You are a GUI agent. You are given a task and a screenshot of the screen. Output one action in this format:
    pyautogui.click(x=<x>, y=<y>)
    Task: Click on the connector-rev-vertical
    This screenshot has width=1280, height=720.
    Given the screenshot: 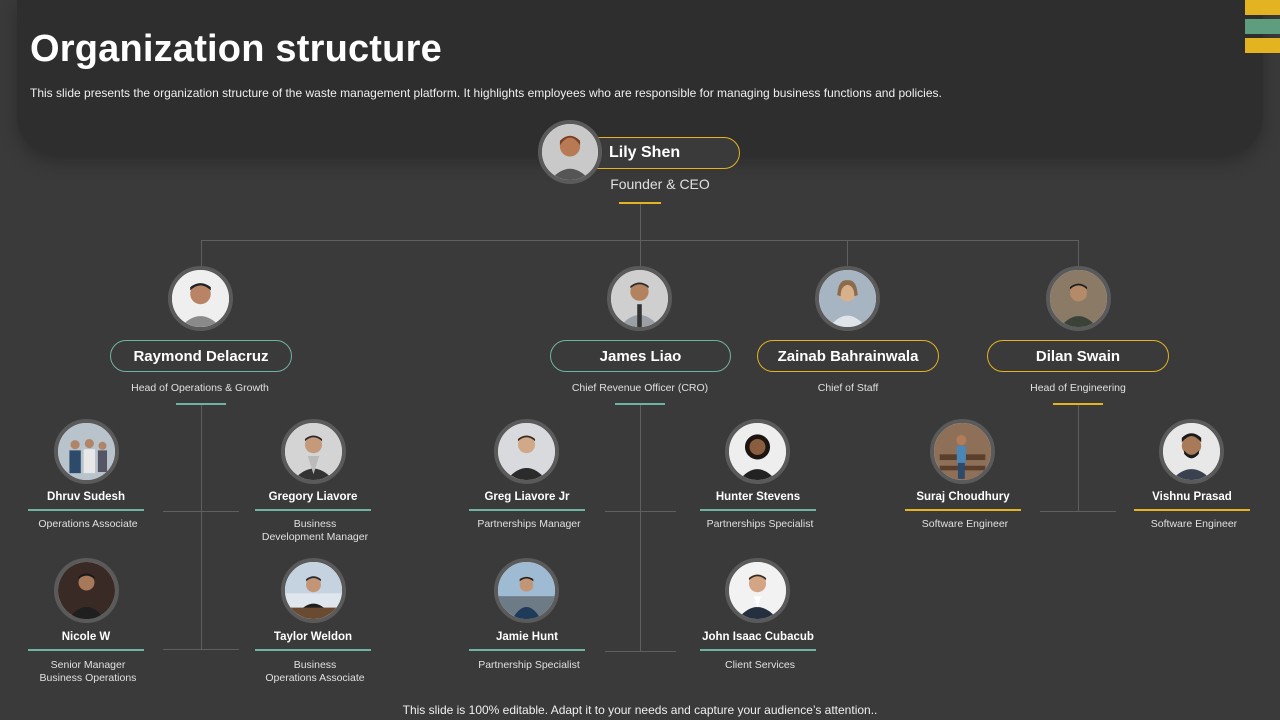 What is the action you would take?
    pyautogui.click(x=640, y=528)
    